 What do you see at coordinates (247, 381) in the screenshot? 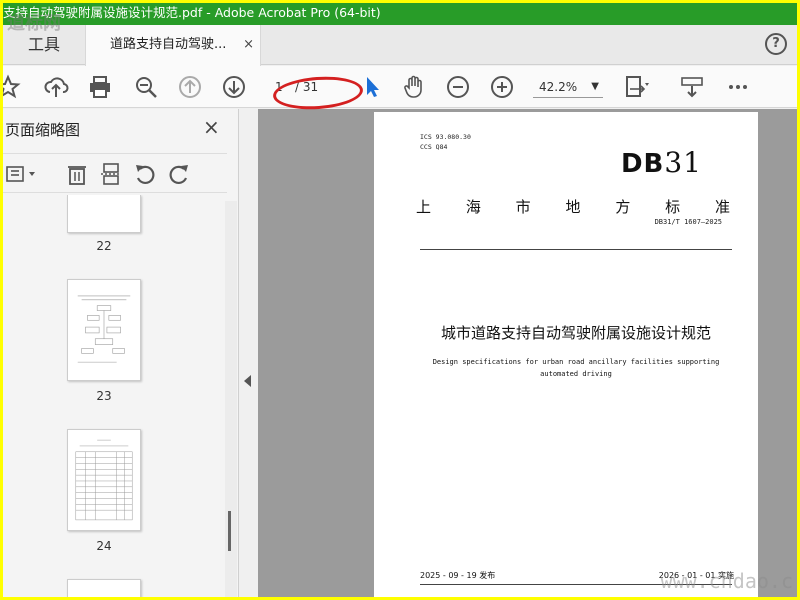
I see `collapse-panel-icon` at bounding box center [247, 381].